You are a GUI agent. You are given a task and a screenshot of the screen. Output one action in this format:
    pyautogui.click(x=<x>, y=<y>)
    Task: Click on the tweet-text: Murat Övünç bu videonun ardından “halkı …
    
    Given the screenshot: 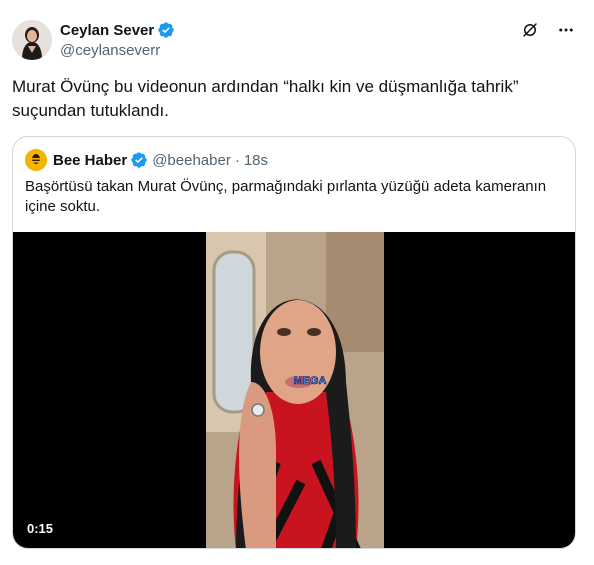 What is the action you would take?
    pyautogui.click(x=265, y=98)
    